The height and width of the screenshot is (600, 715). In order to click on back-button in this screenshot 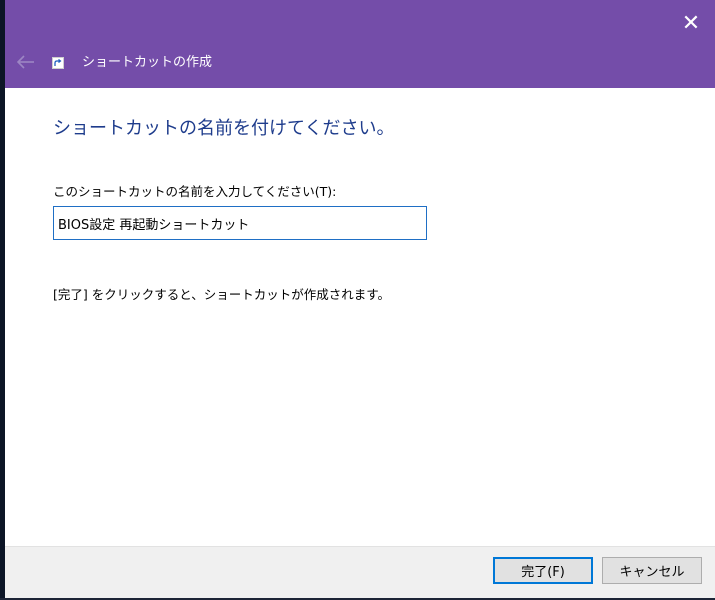, I will do `click(26, 62)`.